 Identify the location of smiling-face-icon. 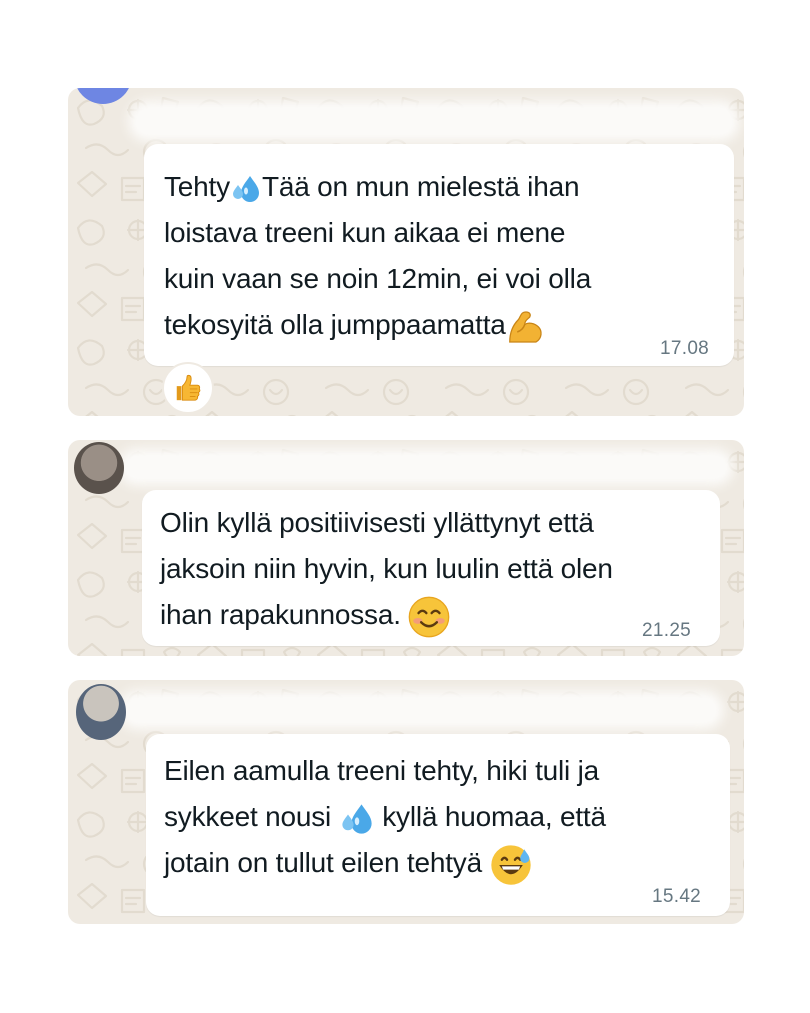
(429, 617).